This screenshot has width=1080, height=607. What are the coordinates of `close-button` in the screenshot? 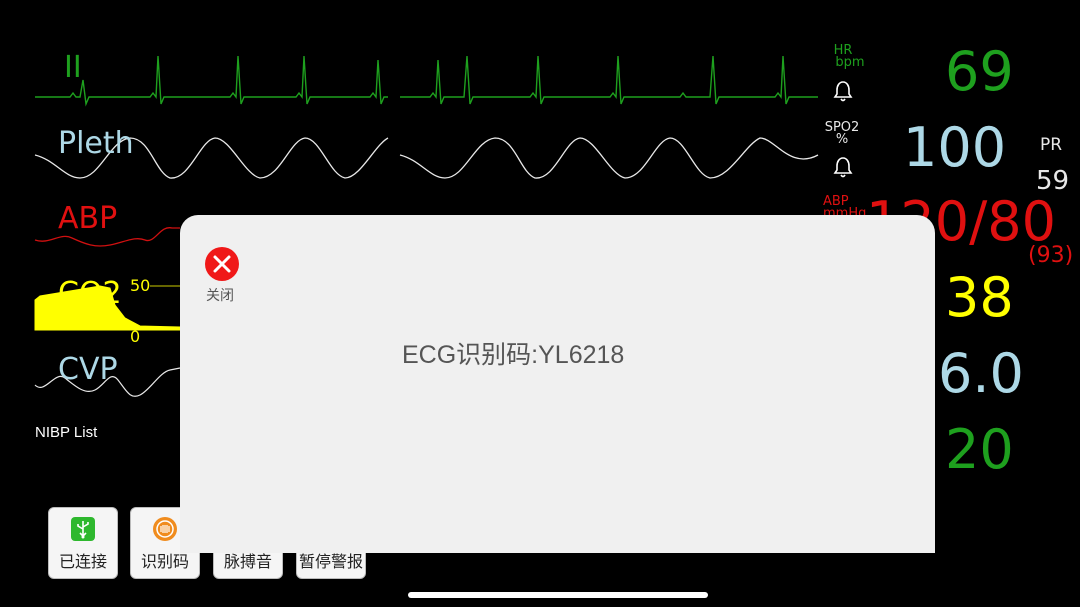 It's located at (222, 264).